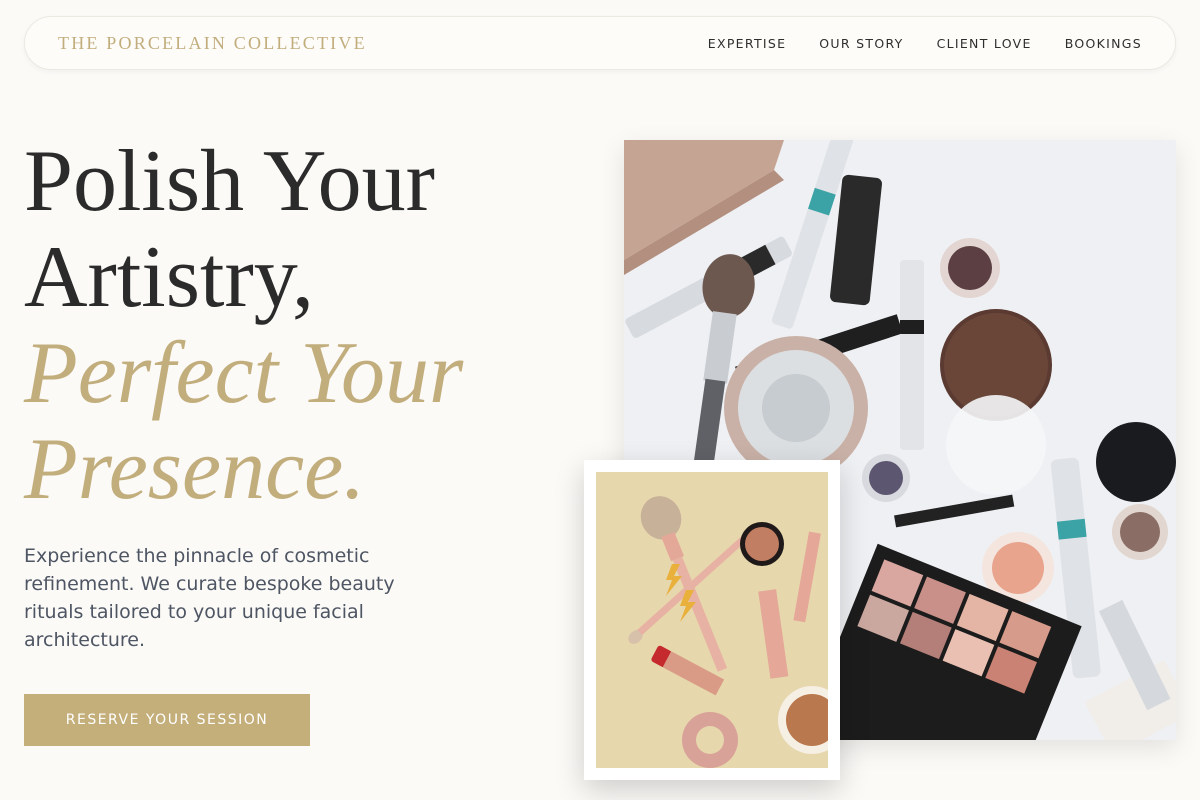 The width and height of the screenshot is (1200, 800). Describe the element at coordinates (212, 43) in the screenshot. I see `brand-logo: THE PORCELAIN COLLECTIVE` at that location.